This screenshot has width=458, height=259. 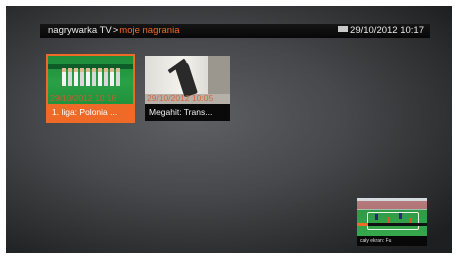 What do you see at coordinates (392, 217) in the screenshot?
I see `live-preview-image` at bounding box center [392, 217].